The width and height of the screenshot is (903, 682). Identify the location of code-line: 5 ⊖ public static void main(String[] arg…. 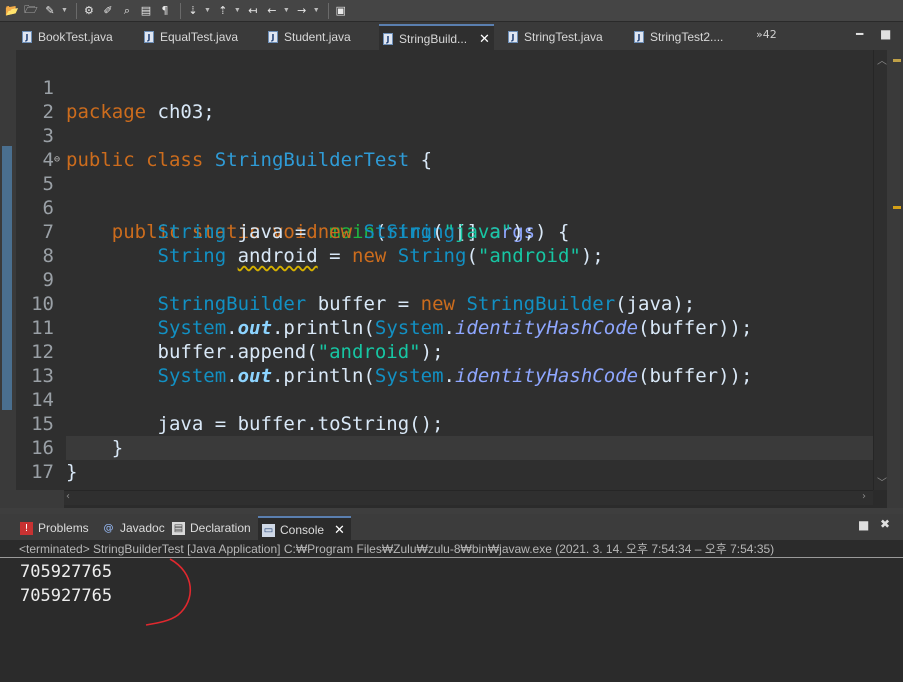
(444, 195).